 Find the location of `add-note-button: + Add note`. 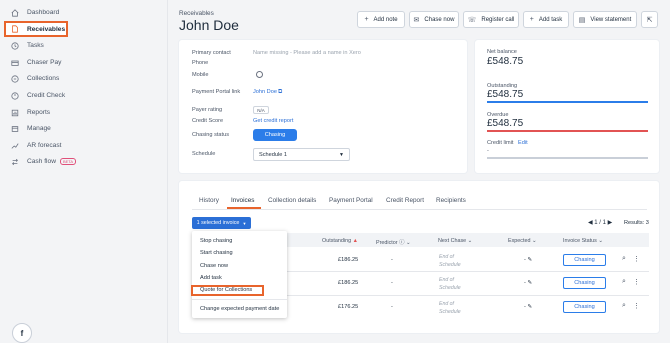

add-note-button: + Add note is located at coordinates (381, 19).